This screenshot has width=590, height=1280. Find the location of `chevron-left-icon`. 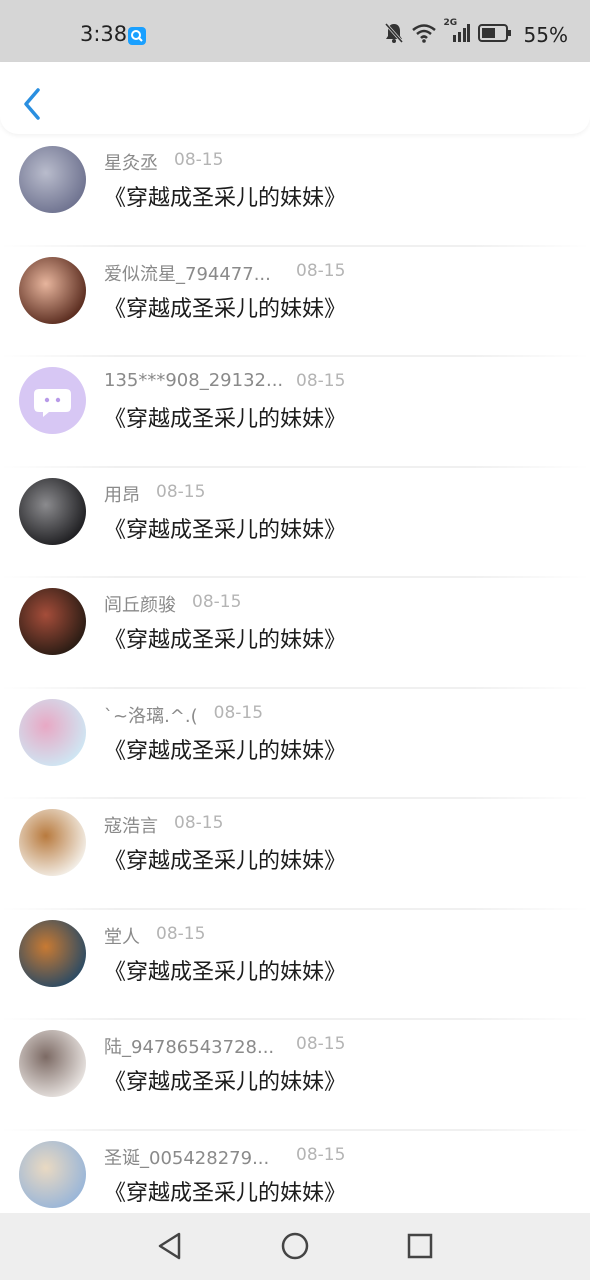

chevron-left-icon is located at coordinates (32, 104).